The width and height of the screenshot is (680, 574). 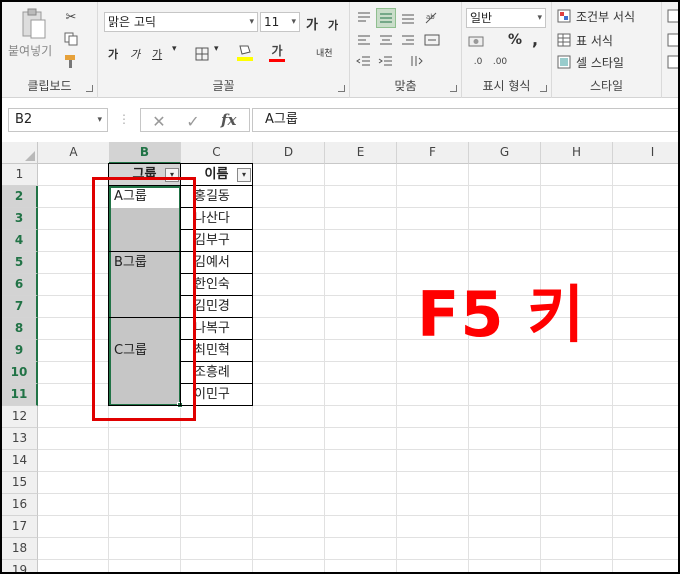 I want to click on fill-color-icon, so click(x=245, y=52).